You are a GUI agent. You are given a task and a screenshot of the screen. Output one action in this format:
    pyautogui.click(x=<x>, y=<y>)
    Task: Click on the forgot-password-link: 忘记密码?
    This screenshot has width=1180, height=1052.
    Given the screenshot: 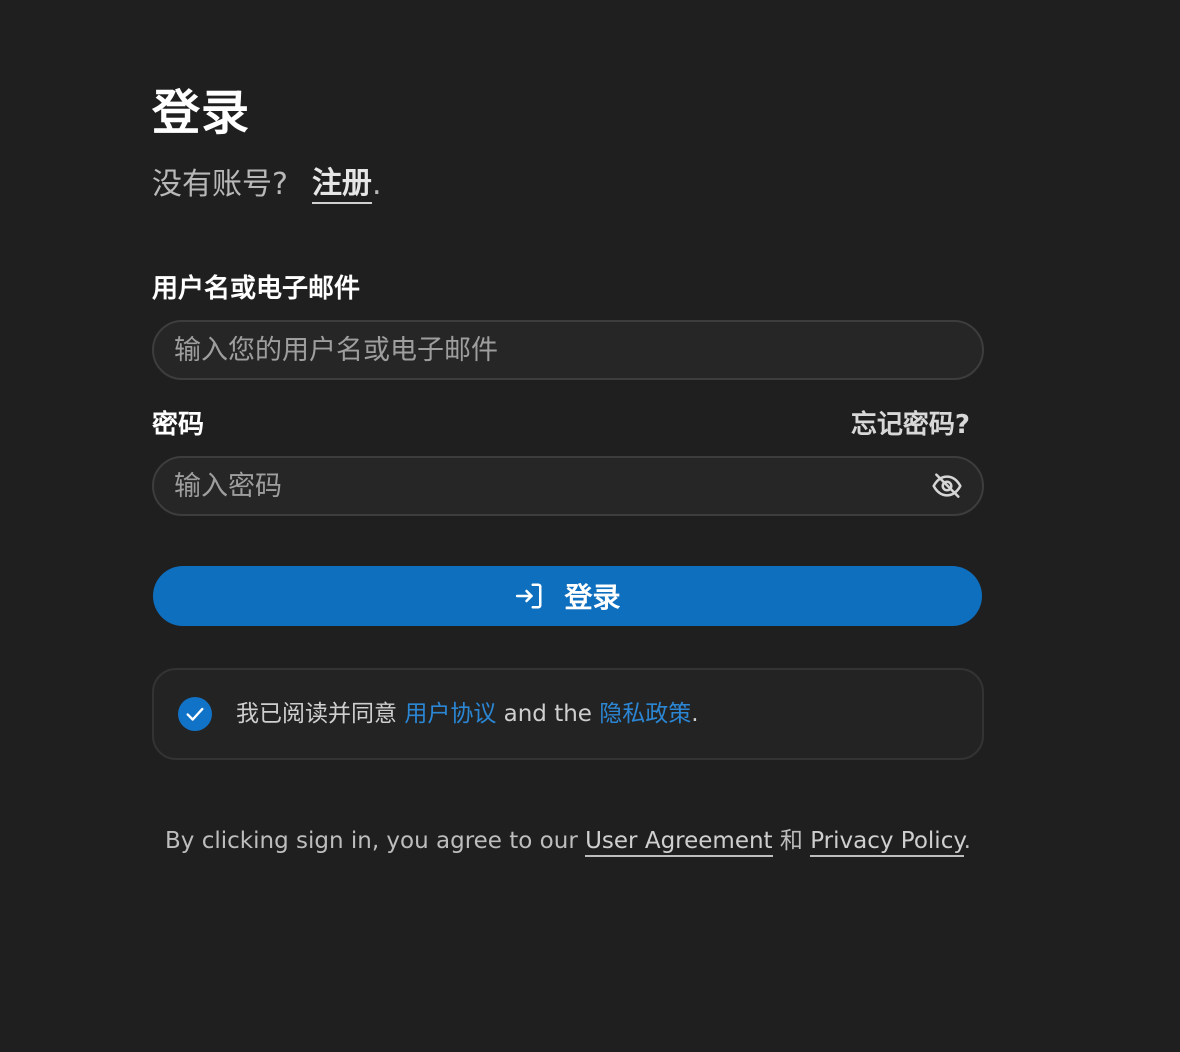 What is the action you would take?
    pyautogui.click(x=910, y=425)
    